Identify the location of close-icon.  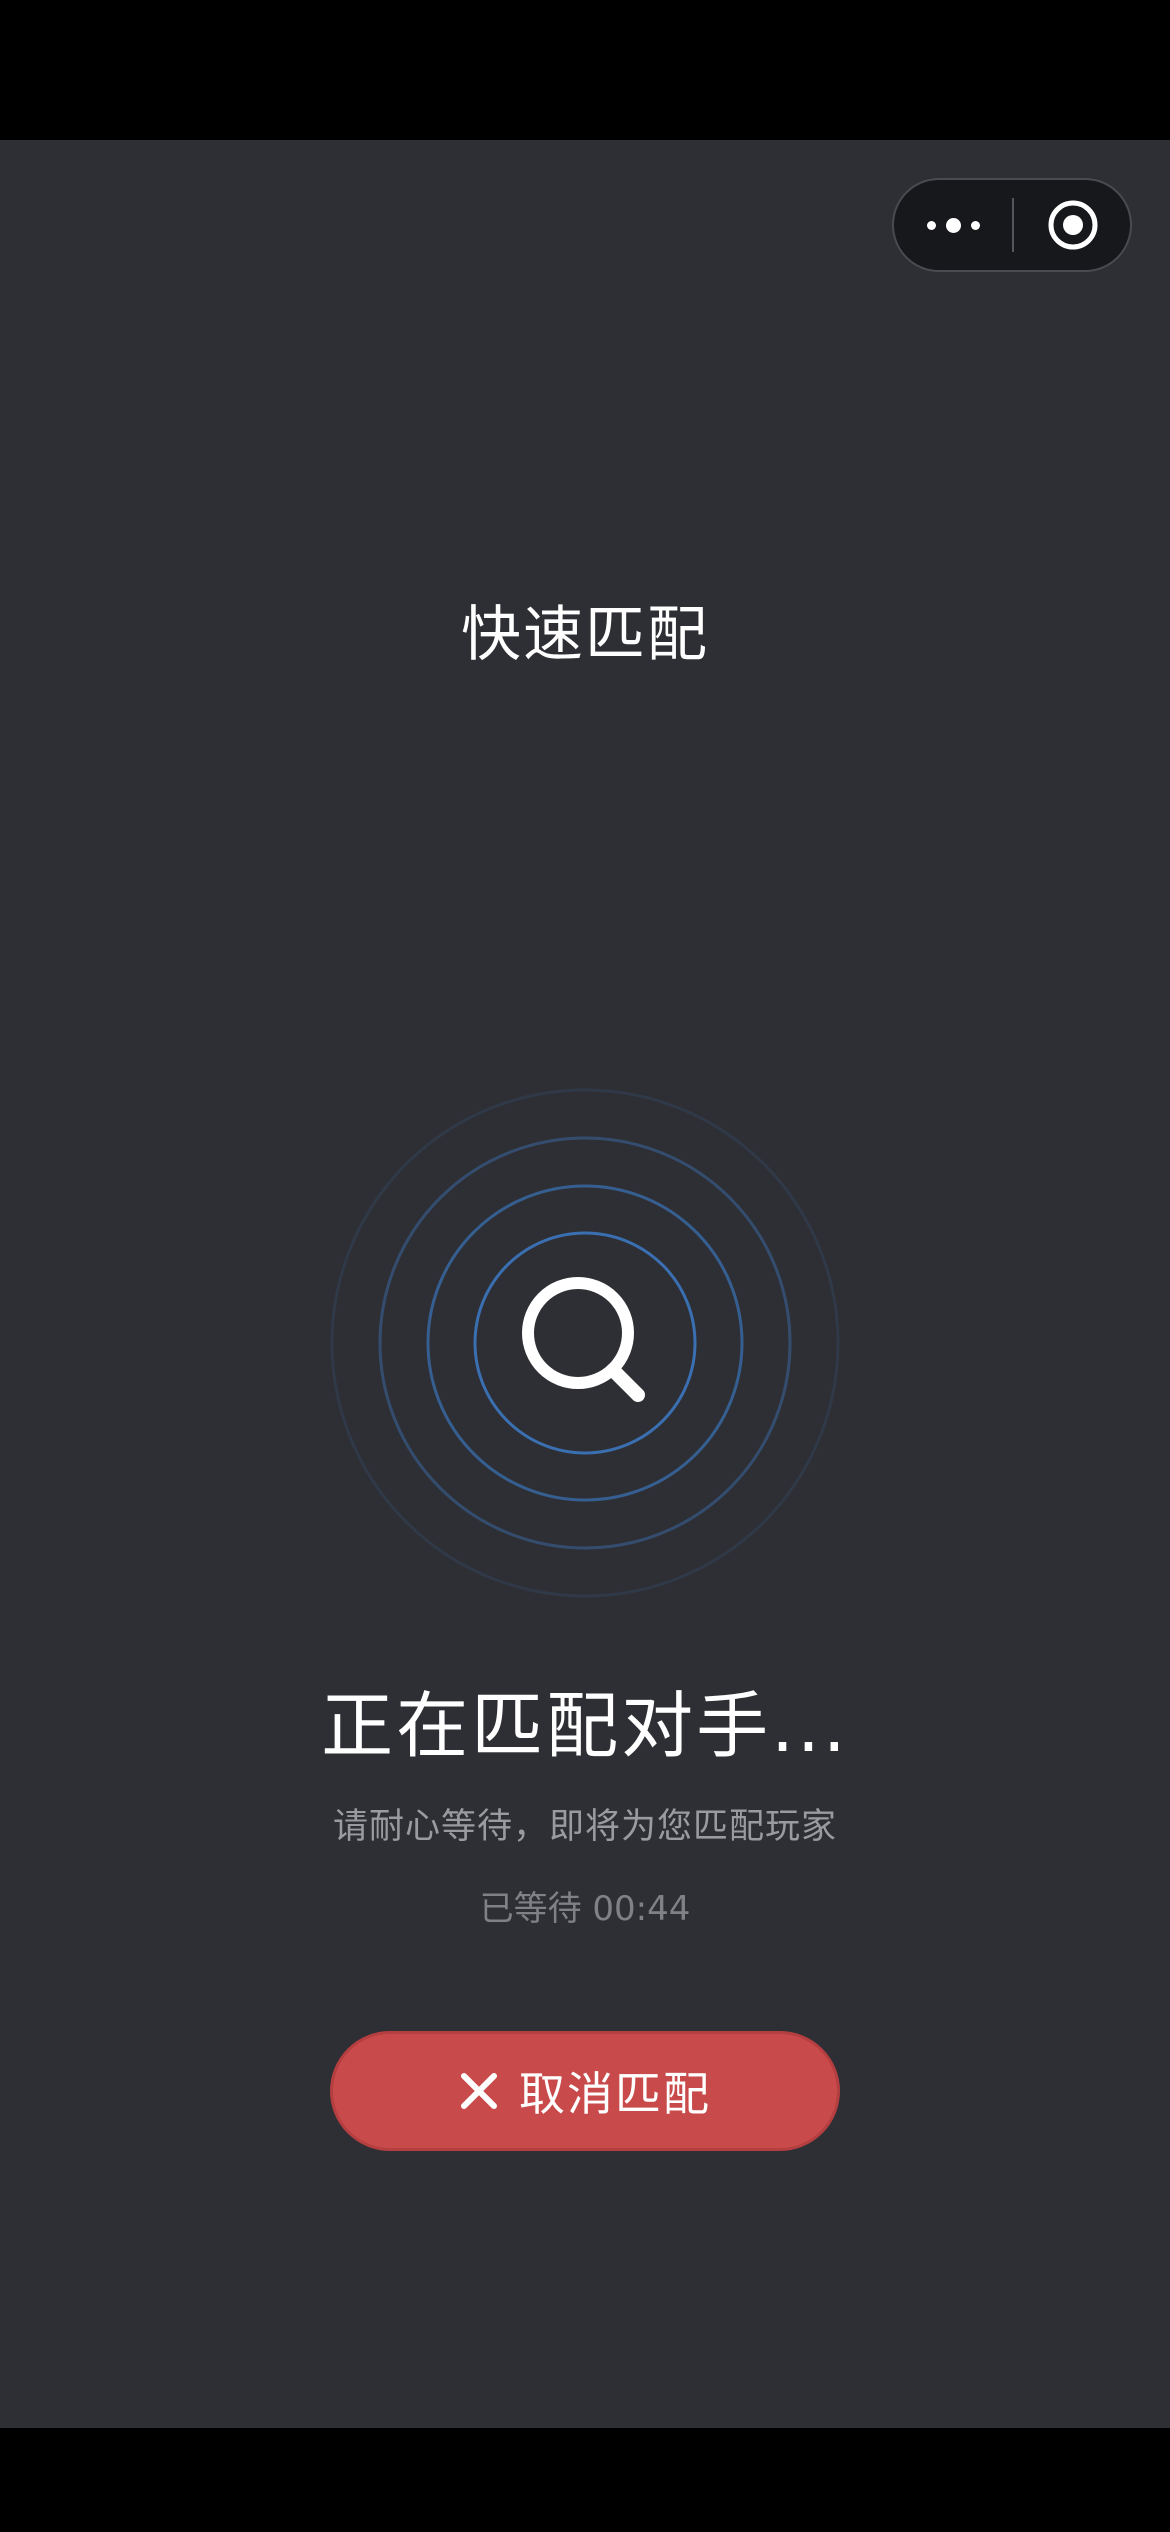
(479, 2091).